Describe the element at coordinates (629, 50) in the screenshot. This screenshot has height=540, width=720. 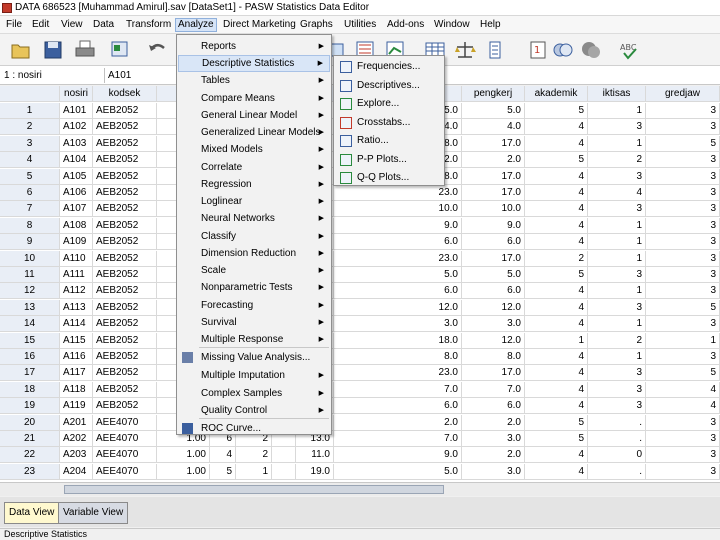
I see `spell-check-icon: ABC` at that location.